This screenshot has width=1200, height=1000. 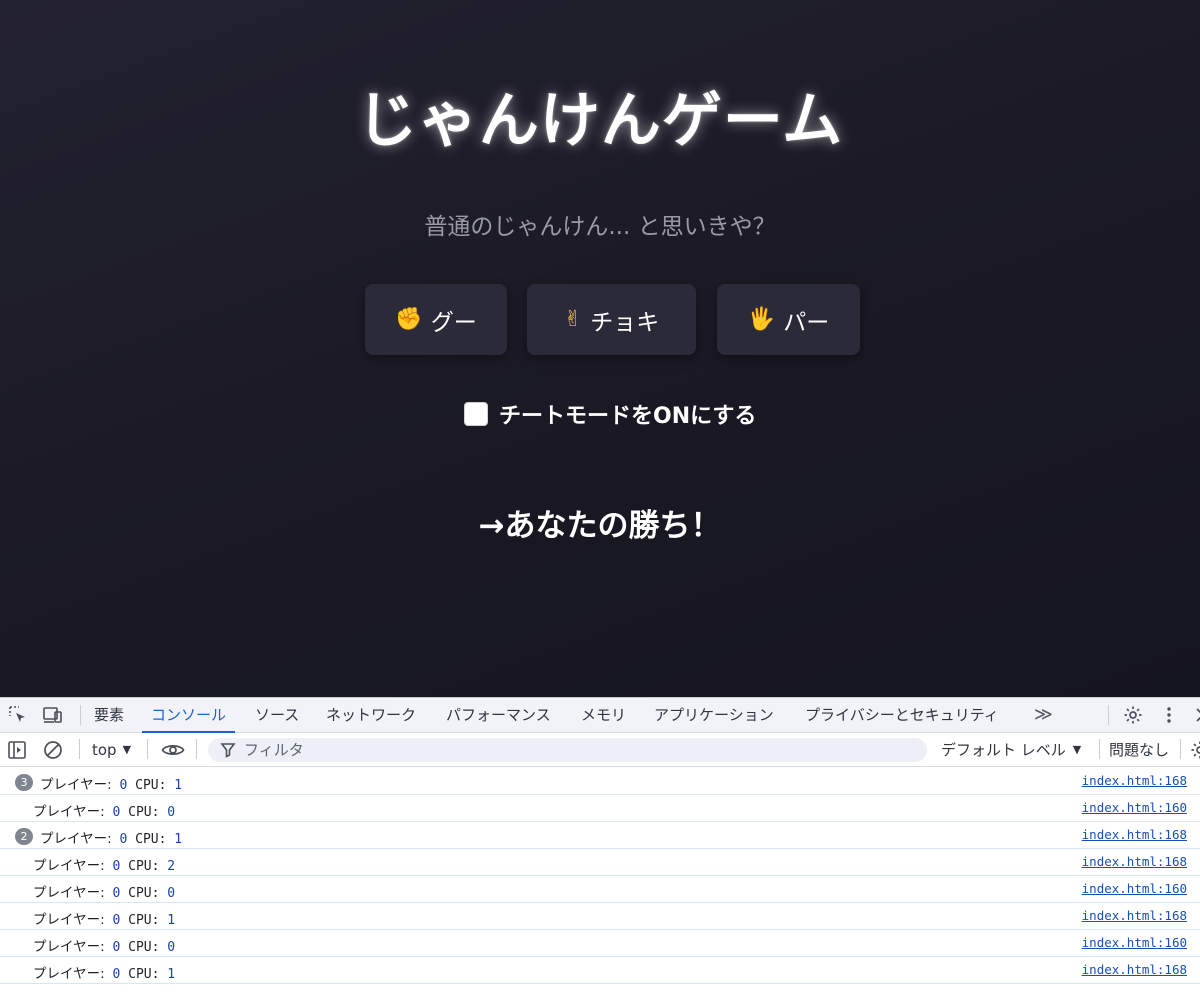 What do you see at coordinates (761, 319) in the screenshot?
I see `open-hand-icon: 🖐` at bounding box center [761, 319].